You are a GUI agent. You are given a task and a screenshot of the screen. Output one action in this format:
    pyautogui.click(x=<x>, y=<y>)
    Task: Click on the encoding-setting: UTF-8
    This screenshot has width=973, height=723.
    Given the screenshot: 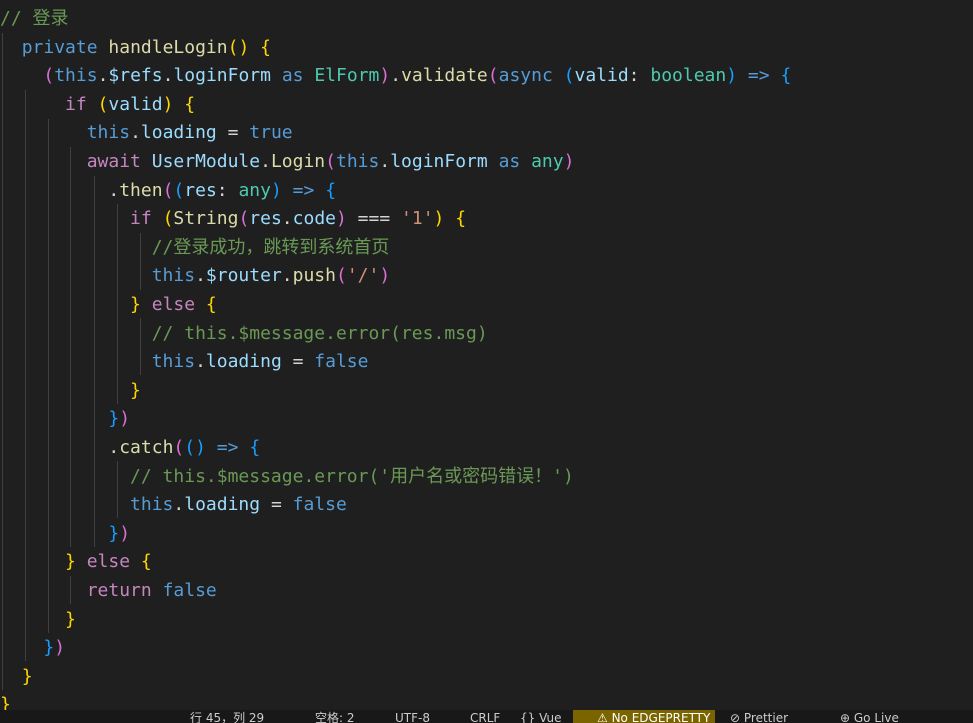 What is the action you would take?
    pyautogui.click(x=412, y=717)
    